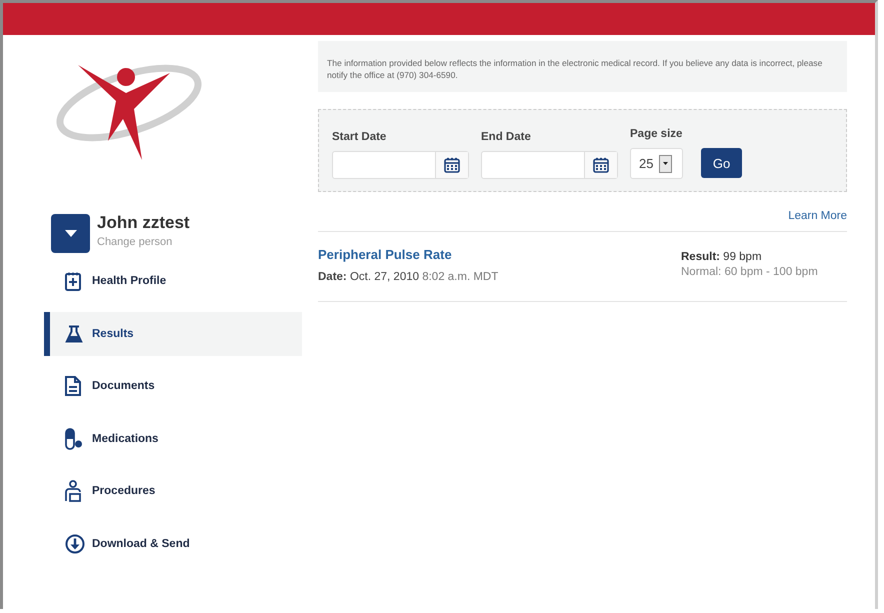  Describe the element at coordinates (73, 491) in the screenshot. I see `person-icon` at that location.